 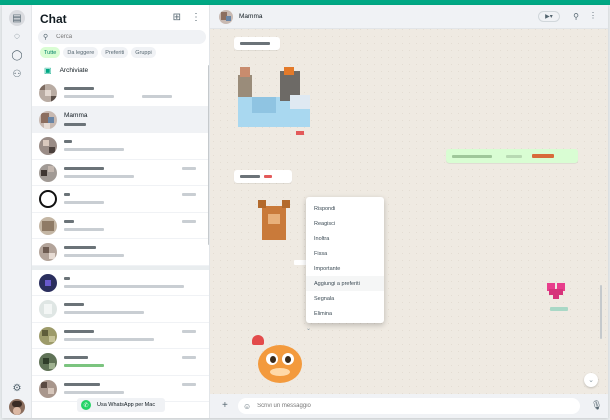 I want to click on filter-chips: Tutte Da leggere Preferiti Gruppi, so click(x=98, y=52).